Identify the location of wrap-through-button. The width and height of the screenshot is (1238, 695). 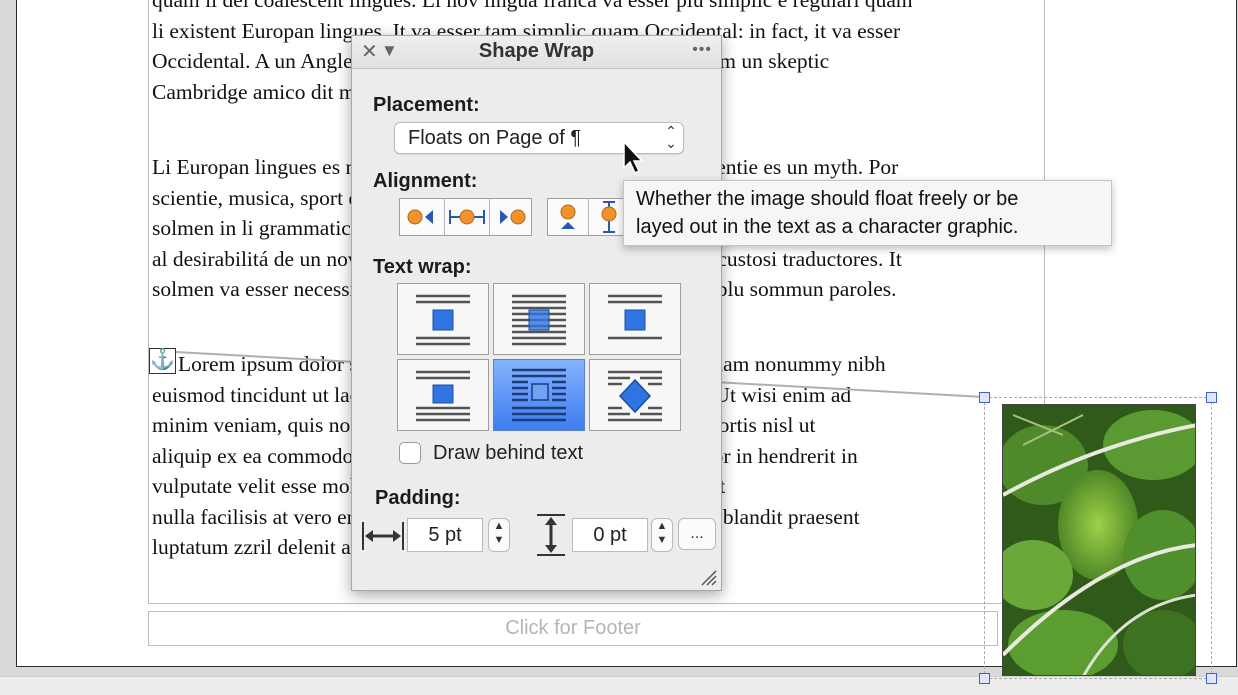
(539, 319).